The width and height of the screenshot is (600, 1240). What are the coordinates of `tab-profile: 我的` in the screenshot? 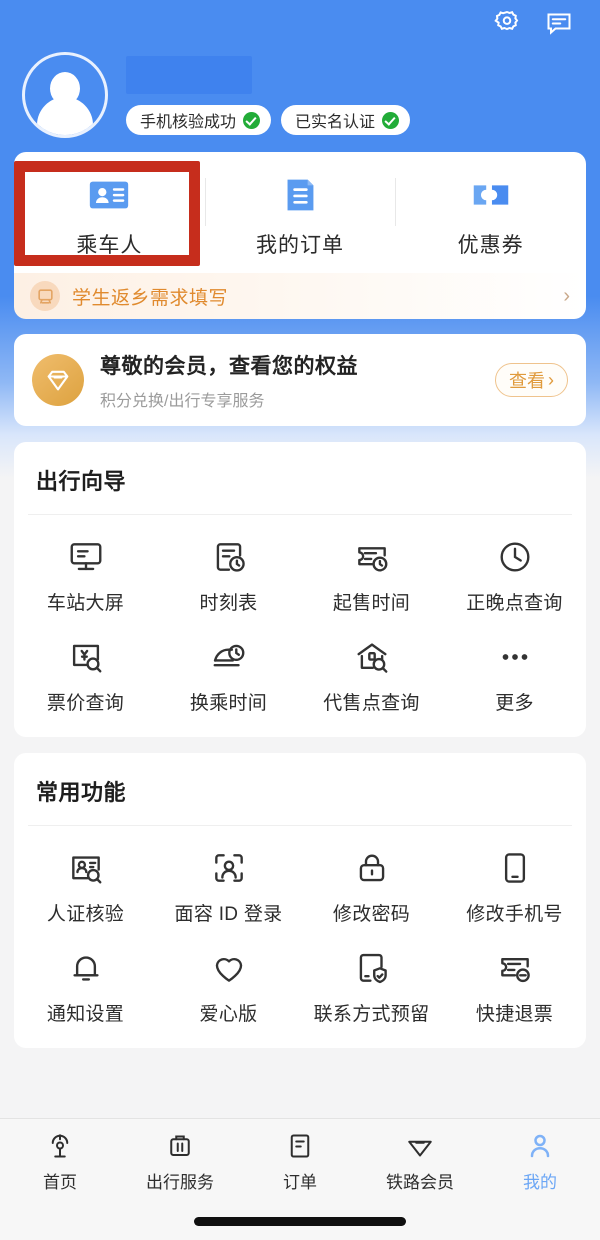 It's located at (540, 1167).